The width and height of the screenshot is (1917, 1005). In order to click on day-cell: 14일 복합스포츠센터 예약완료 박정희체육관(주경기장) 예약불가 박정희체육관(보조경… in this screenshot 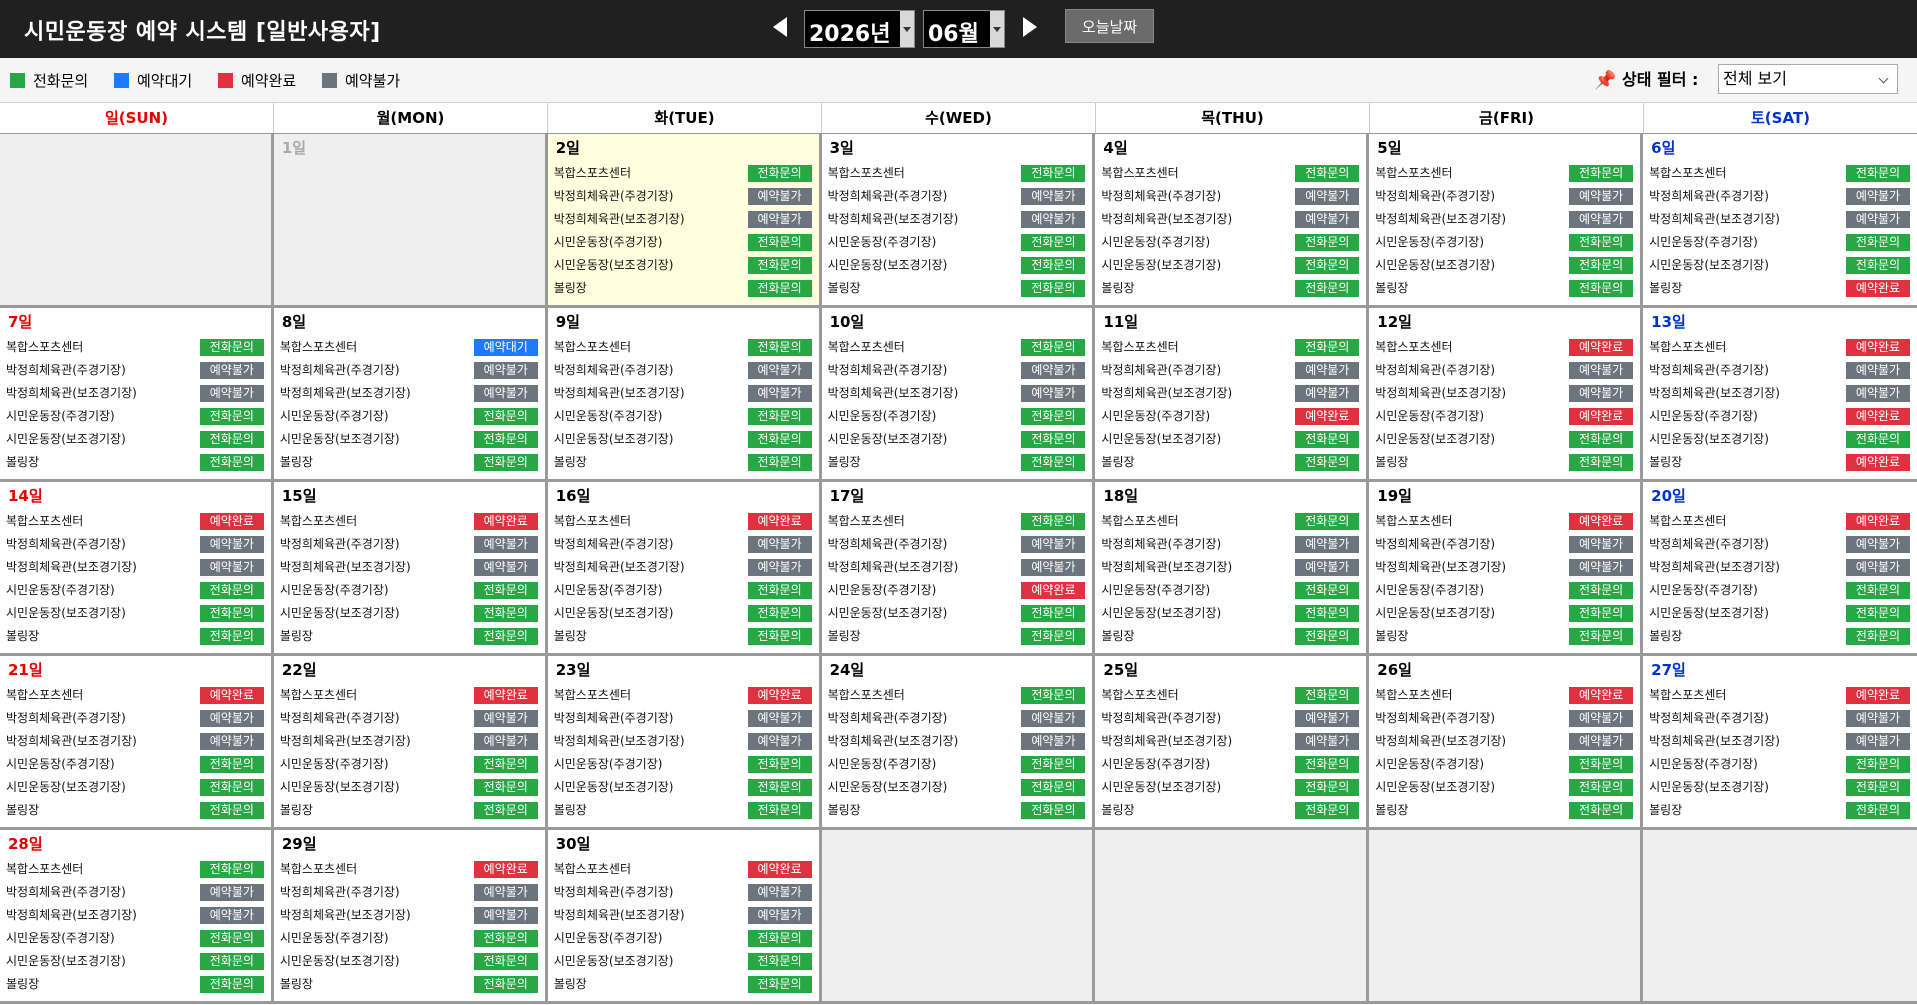, I will do `click(137, 569)`.